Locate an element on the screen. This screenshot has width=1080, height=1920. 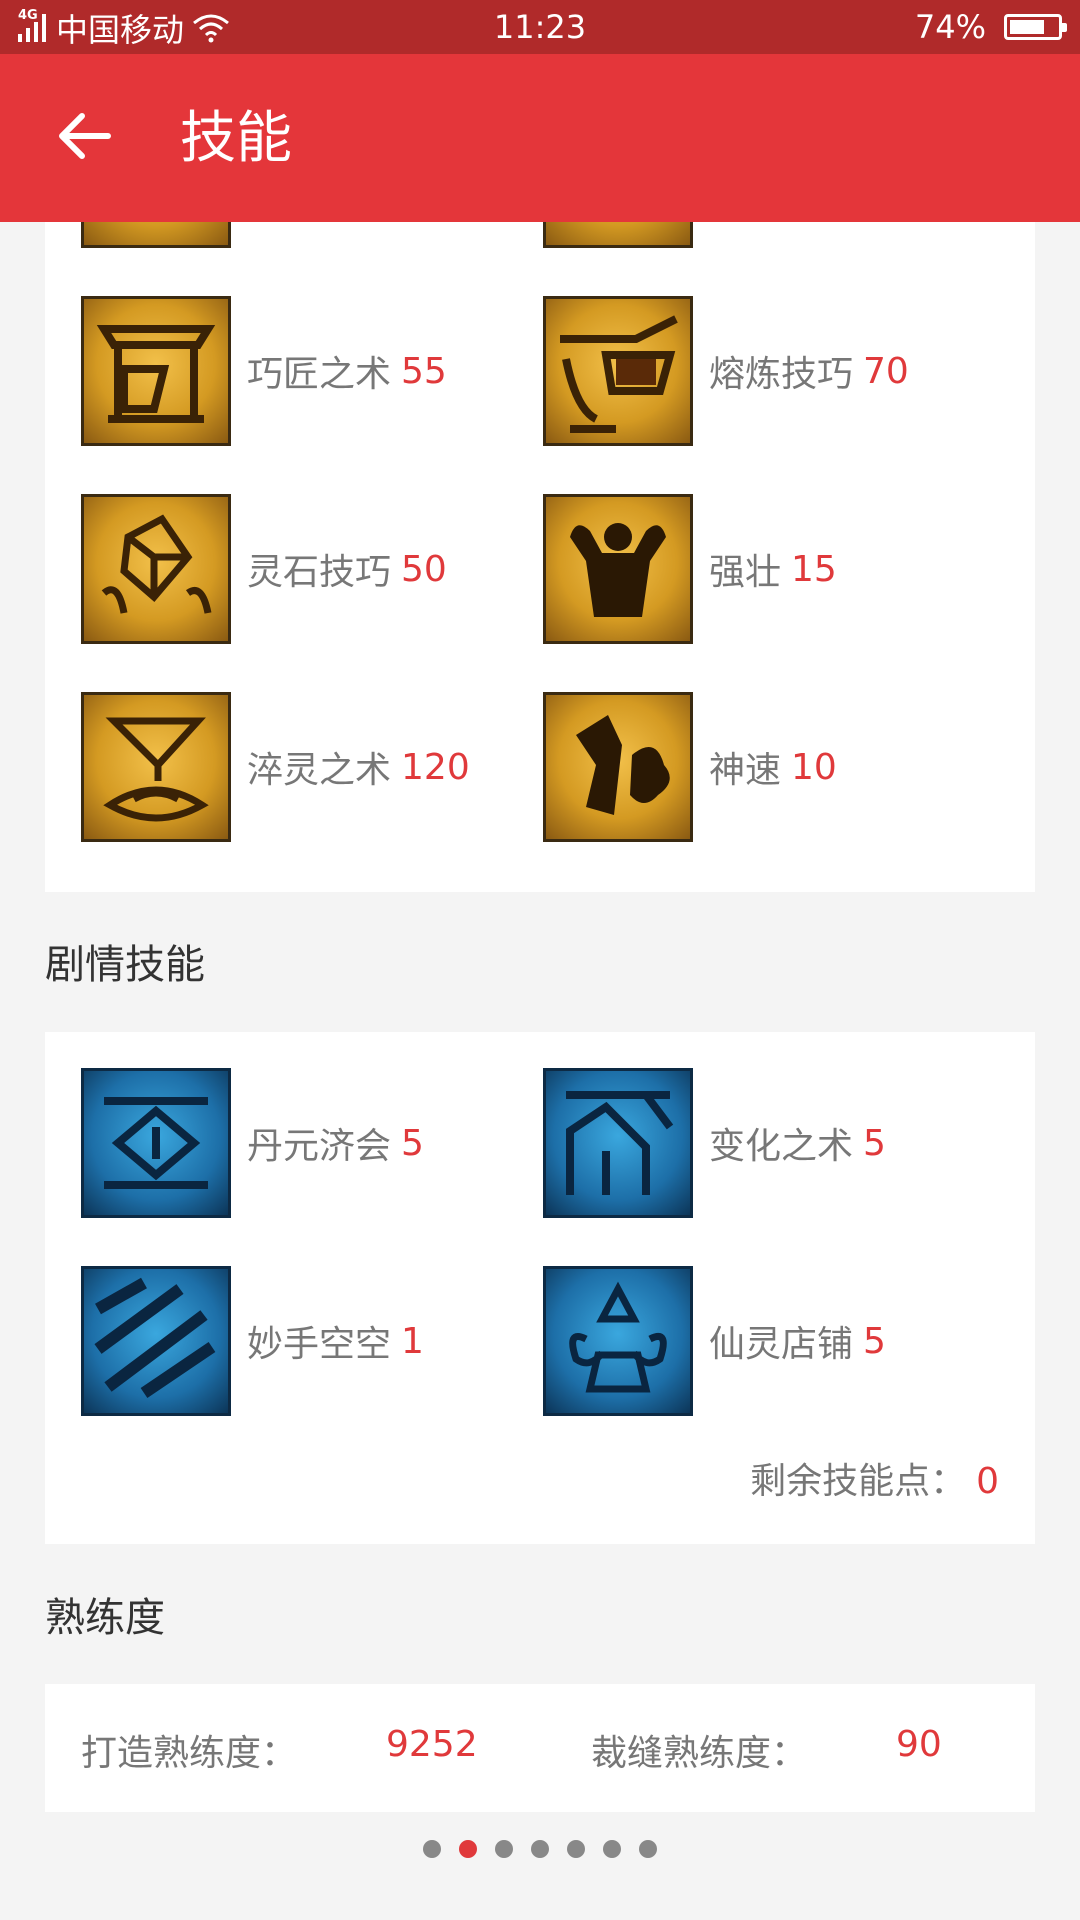
shop-icon is located at coordinates (618, 1341).